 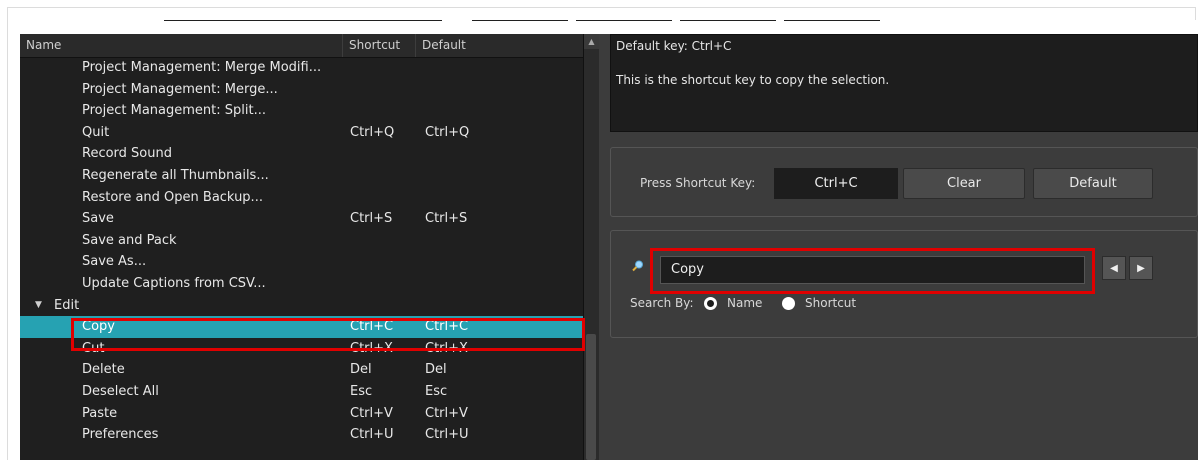 What do you see at coordinates (637, 266) in the screenshot?
I see `search-icon` at bounding box center [637, 266].